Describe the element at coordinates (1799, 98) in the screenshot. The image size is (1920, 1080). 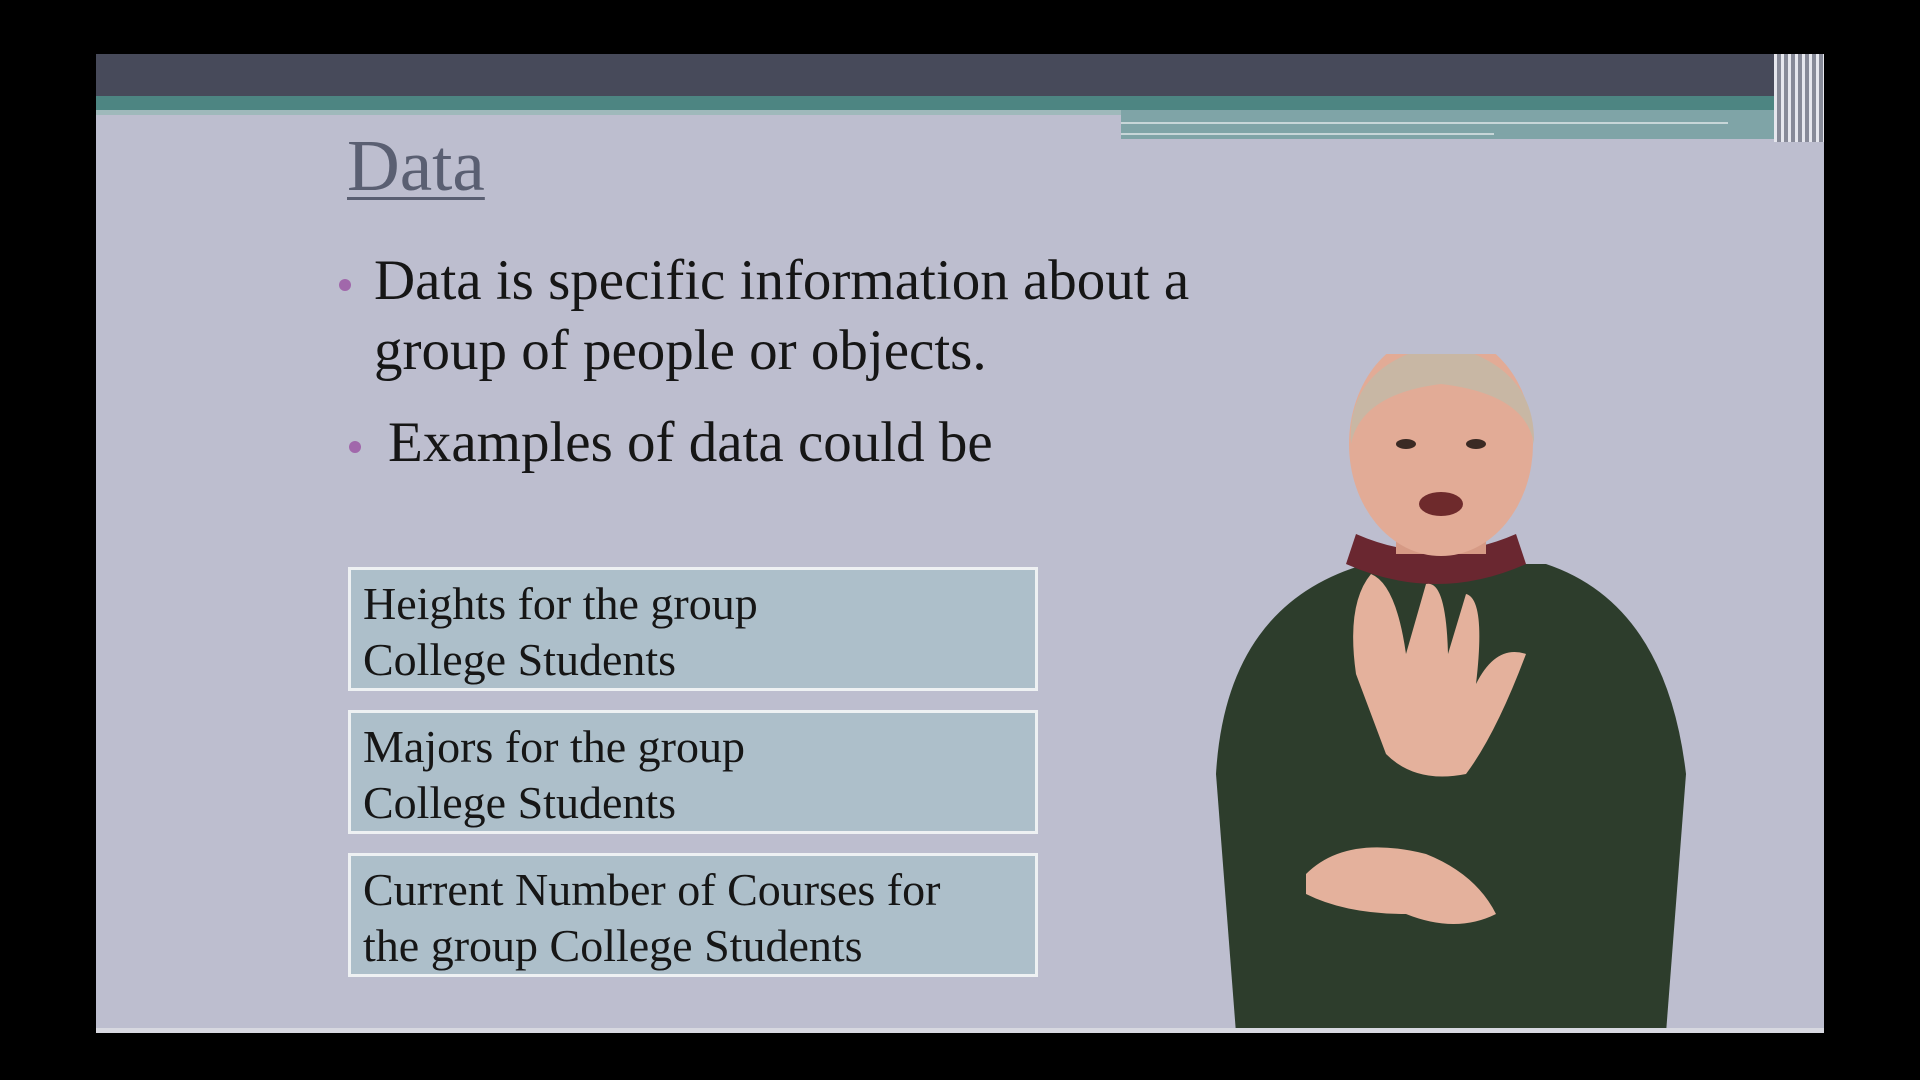
I see `header-stripes-decoration` at that location.